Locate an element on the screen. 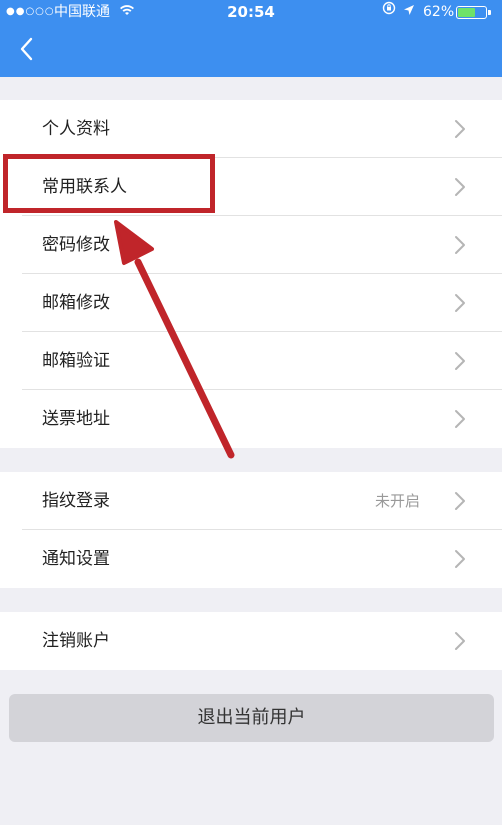  menu-item-label: 密码修改 is located at coordinates (76, 245).